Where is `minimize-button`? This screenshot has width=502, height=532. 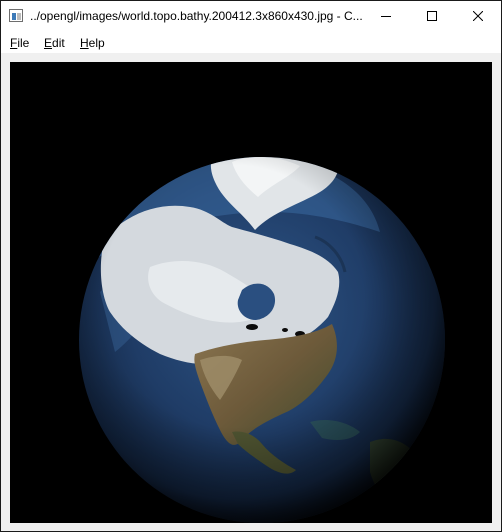
minimize-button is located at coordinates (386, 16).